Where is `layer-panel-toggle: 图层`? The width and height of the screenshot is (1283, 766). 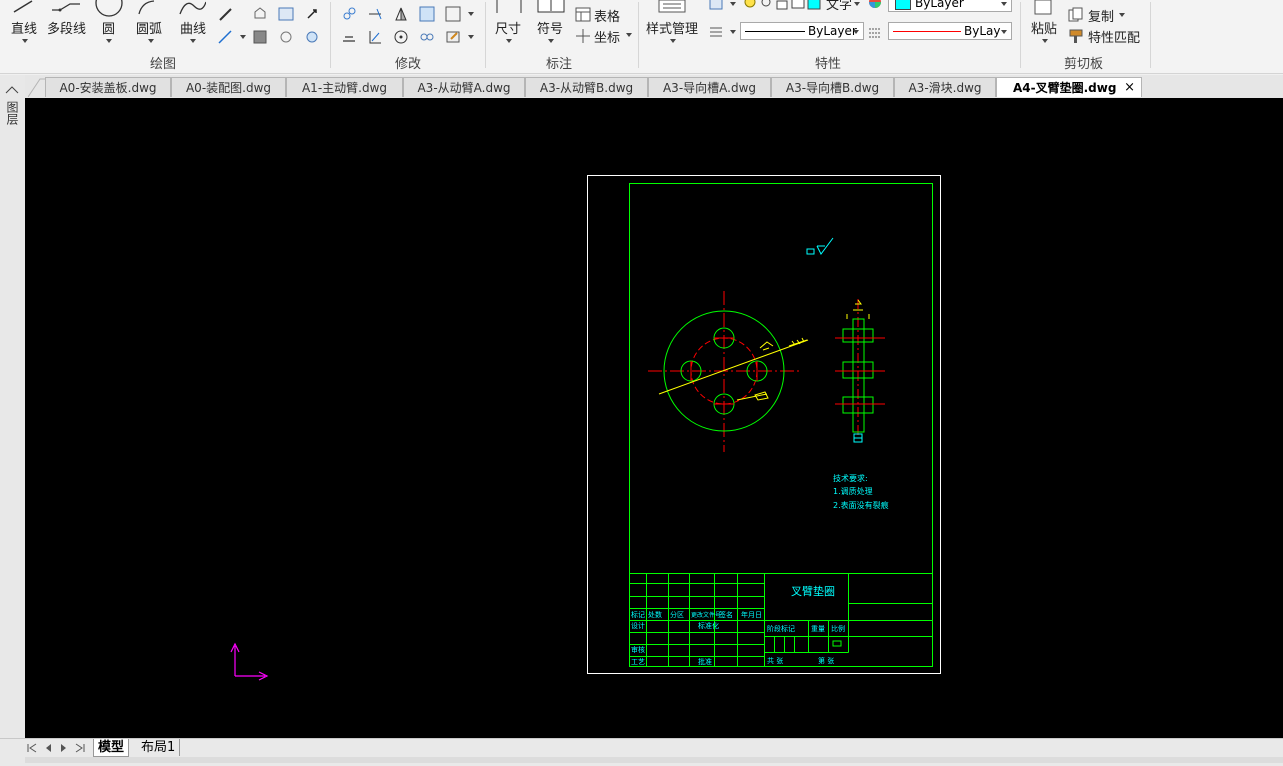
layer-panel-toggle: 图层 is located at coordinates (12, 107).